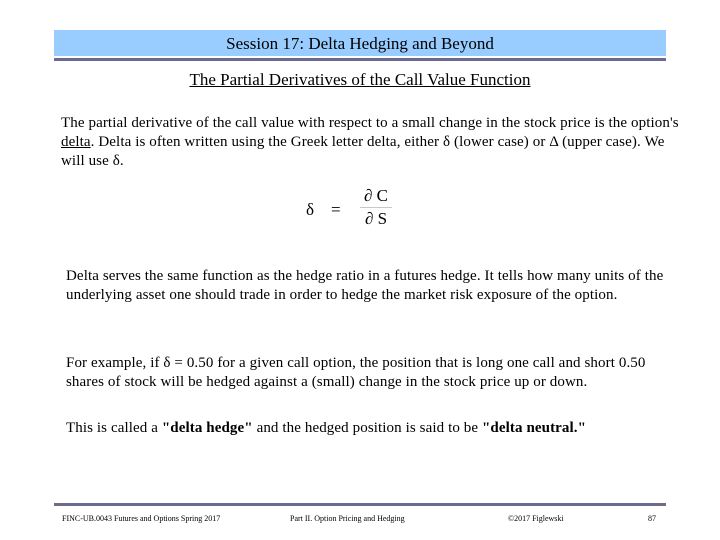 The width and height of the screenshot is (720, 540). I want to click on session-title: Session 17: Delta Hedging and Beyond, so click(360, 43).